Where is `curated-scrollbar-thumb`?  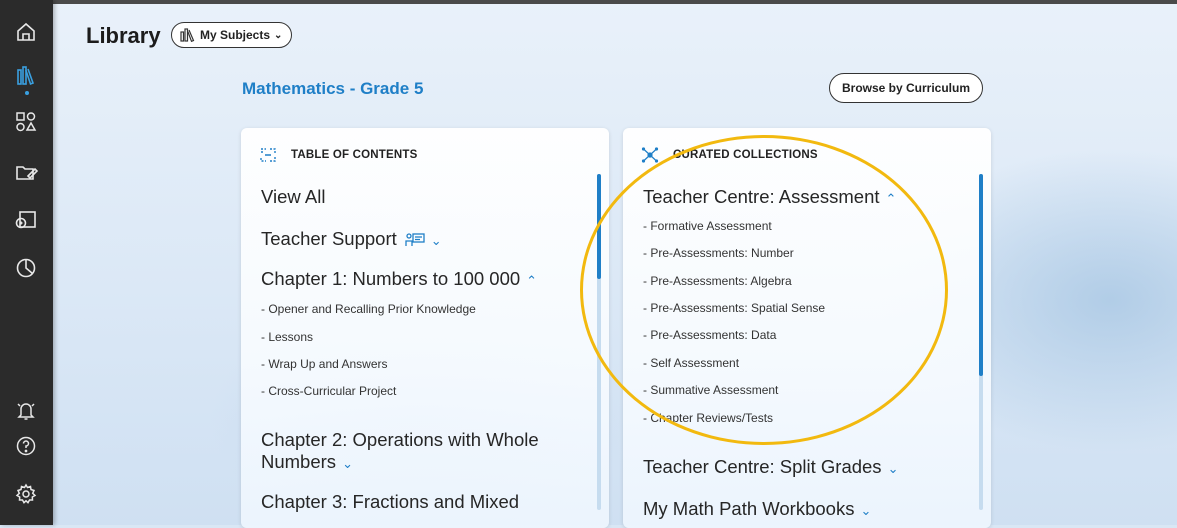
curated-scrollbar-thumb is located at coordinates (981, 275).